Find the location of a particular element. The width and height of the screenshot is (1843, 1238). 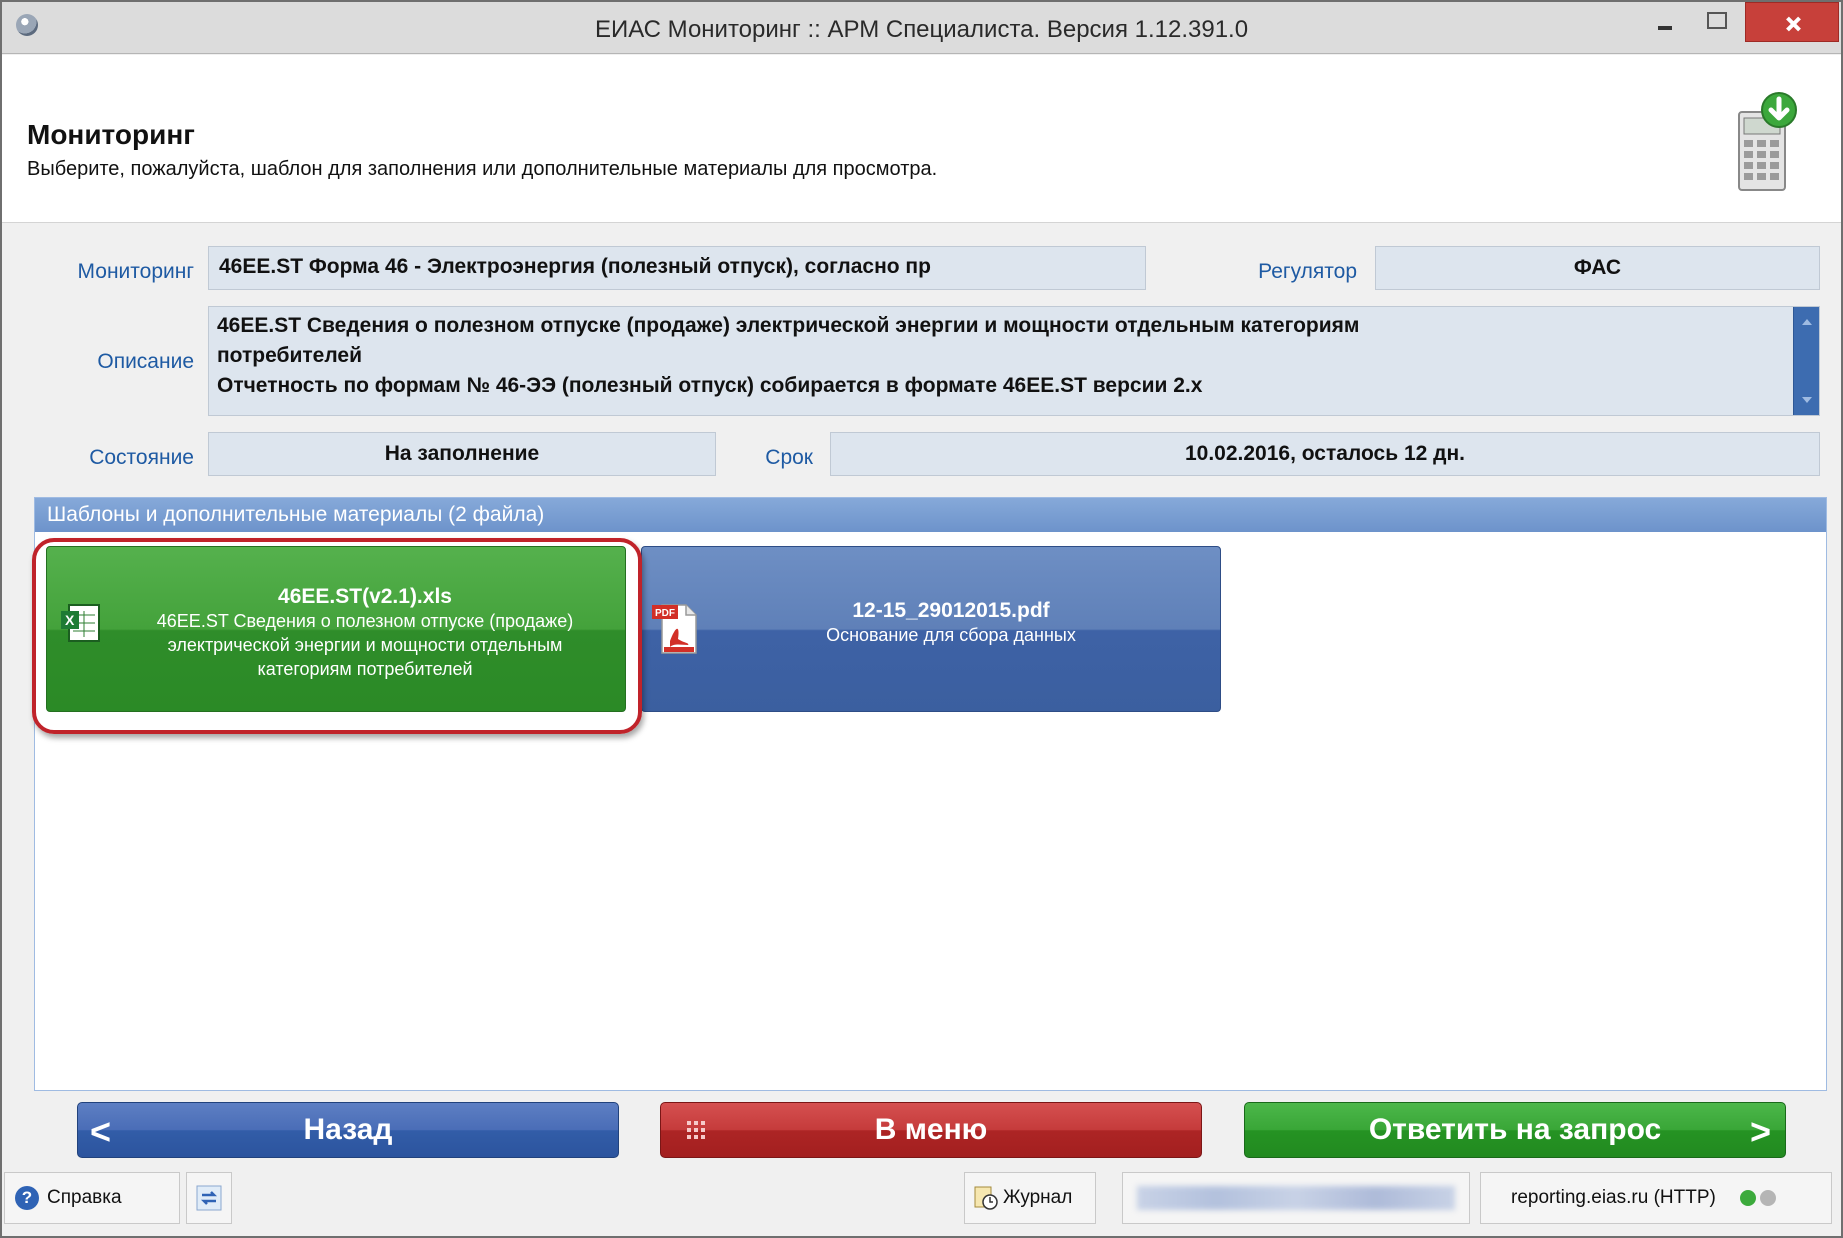

regulator-label: Регулятор is located at coordinates (1307, 271).